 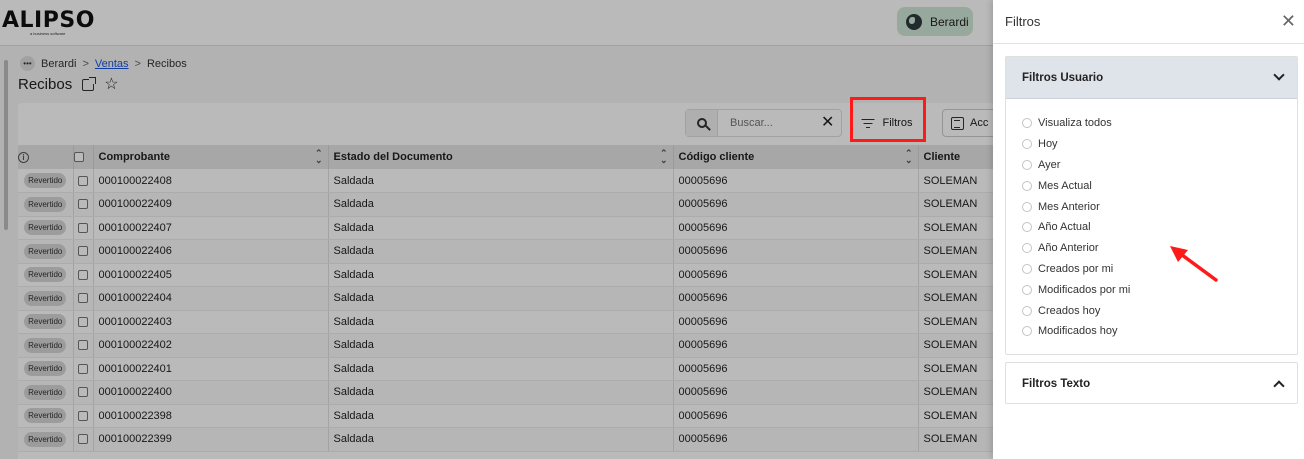 I want to click on red-arrow-annotation, so click(x=1194, y=264).